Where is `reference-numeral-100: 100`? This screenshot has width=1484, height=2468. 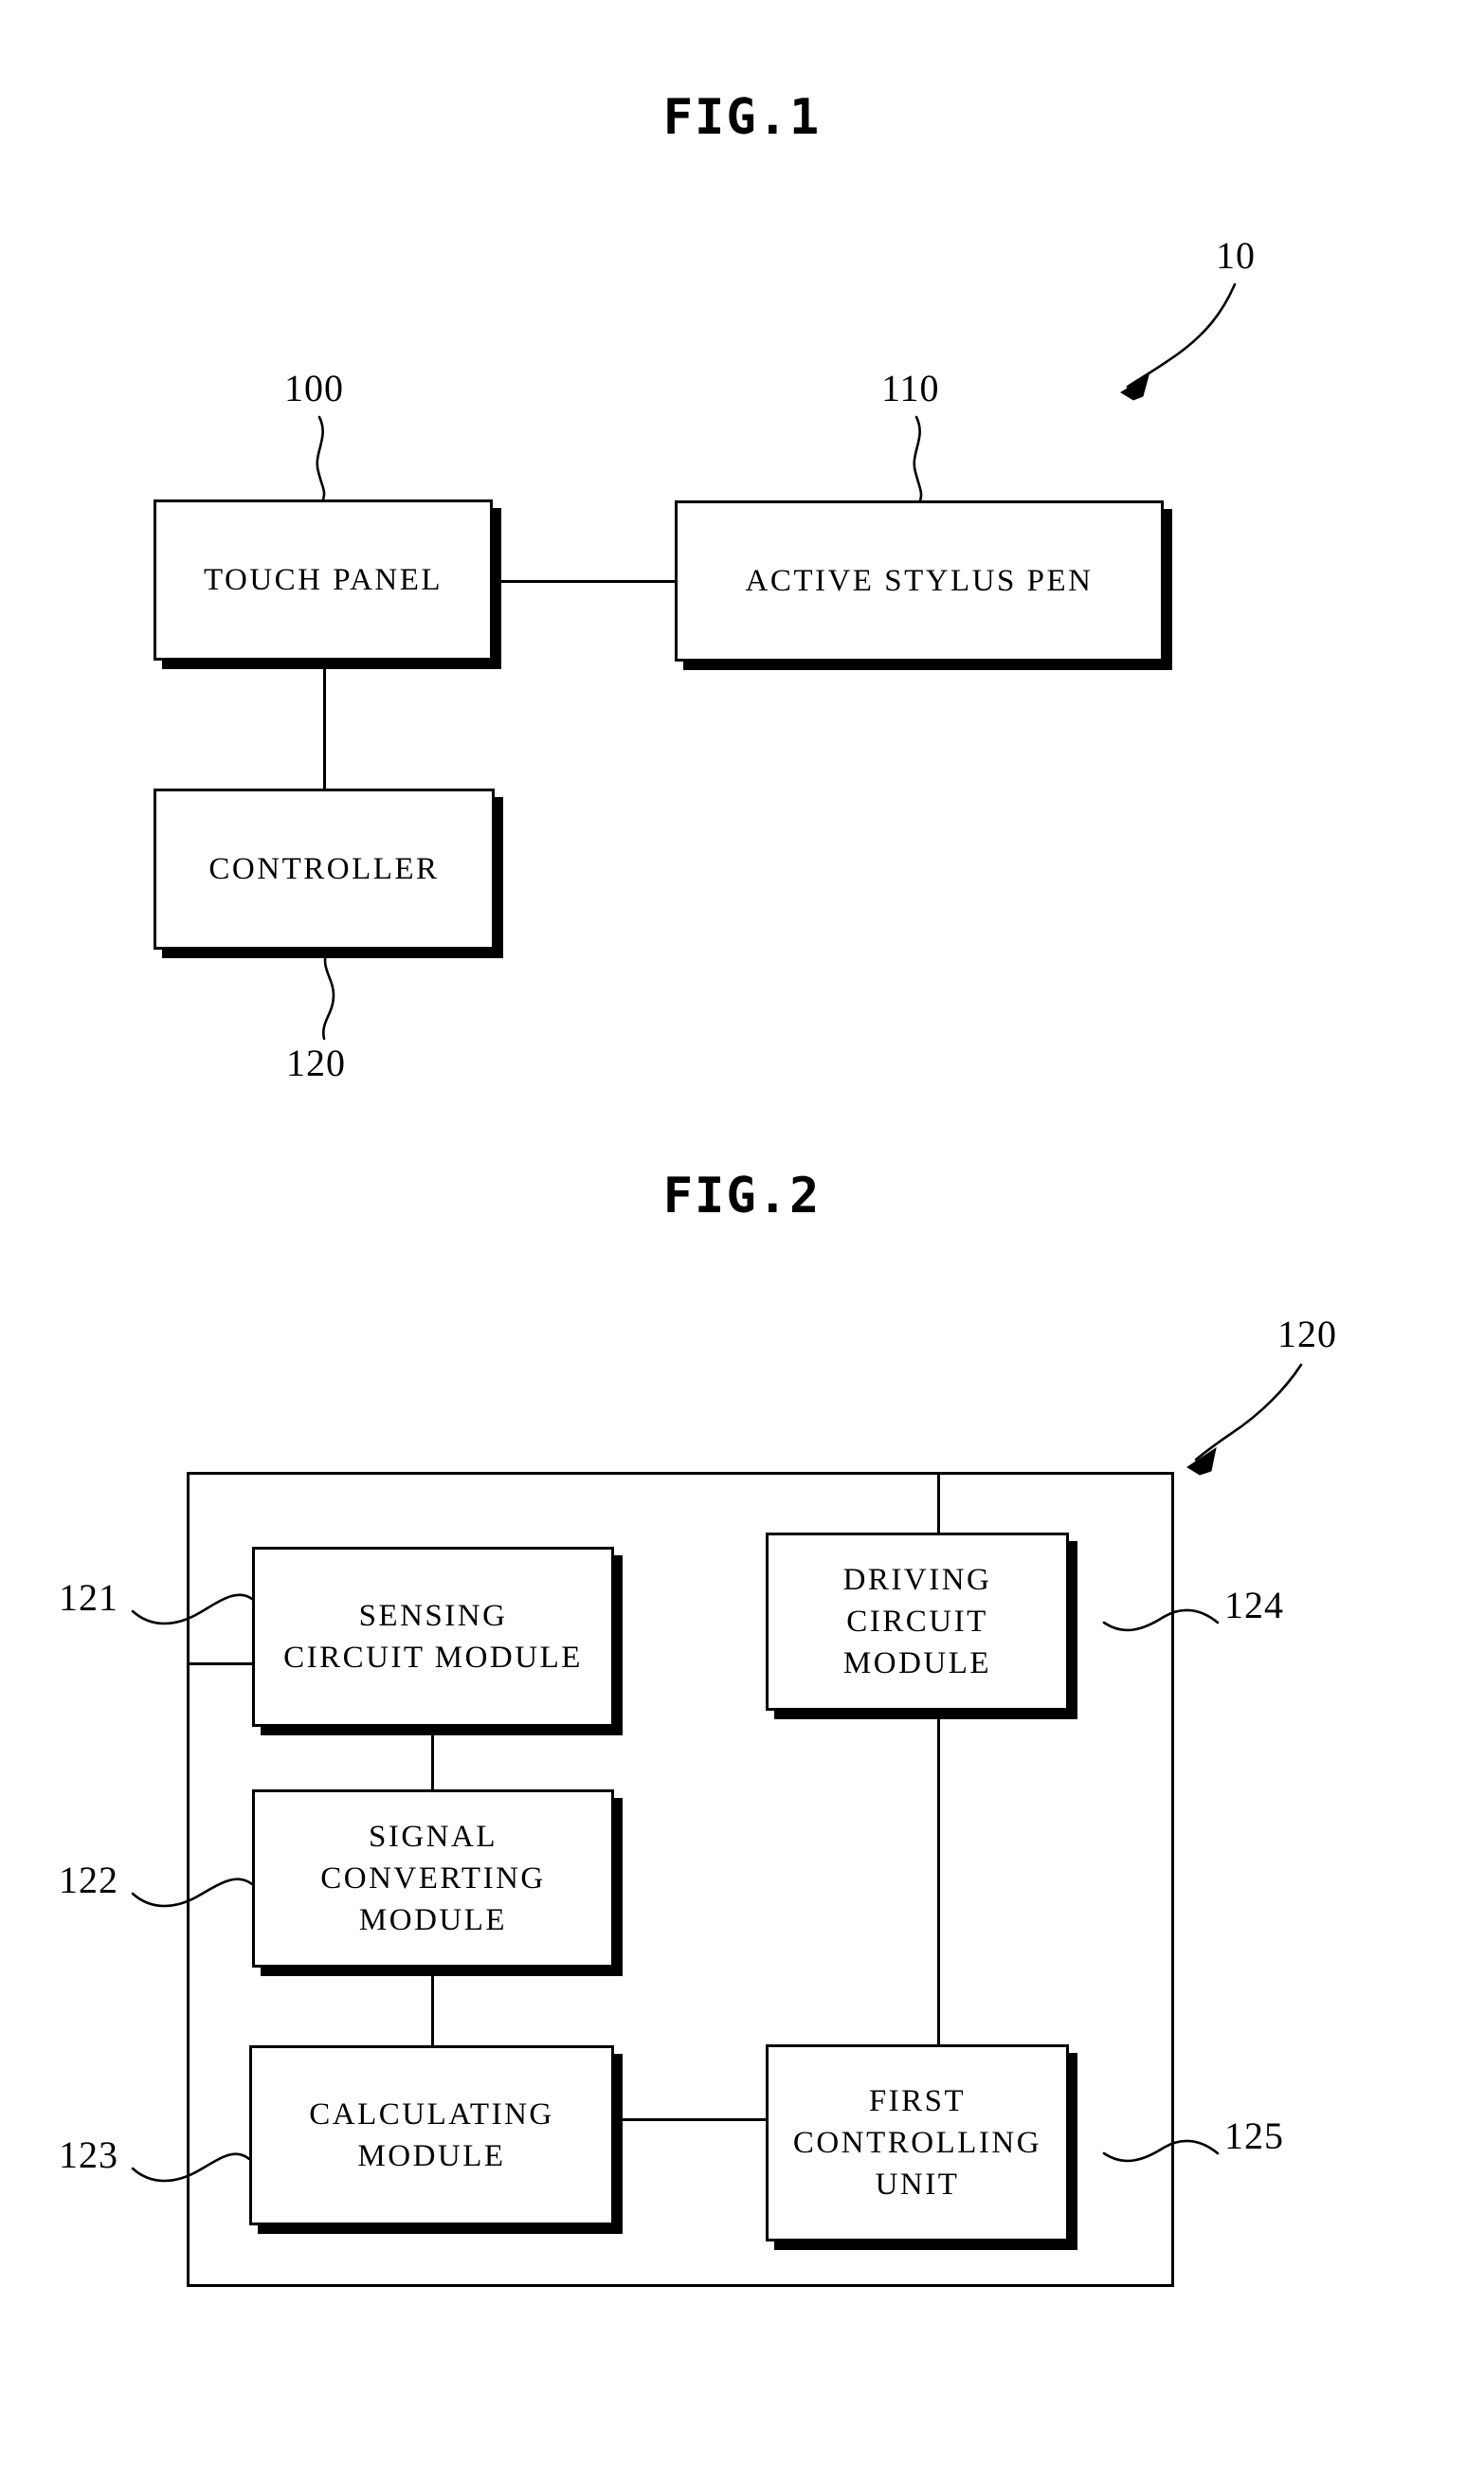
reference-numeral-100: 100 is located at coordinates (314, 388).